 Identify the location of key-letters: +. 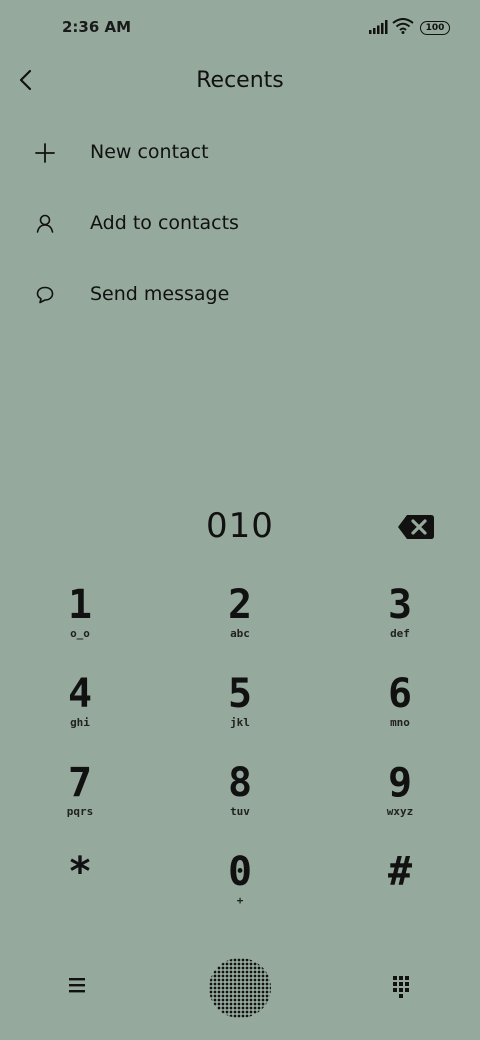
(240, 900).